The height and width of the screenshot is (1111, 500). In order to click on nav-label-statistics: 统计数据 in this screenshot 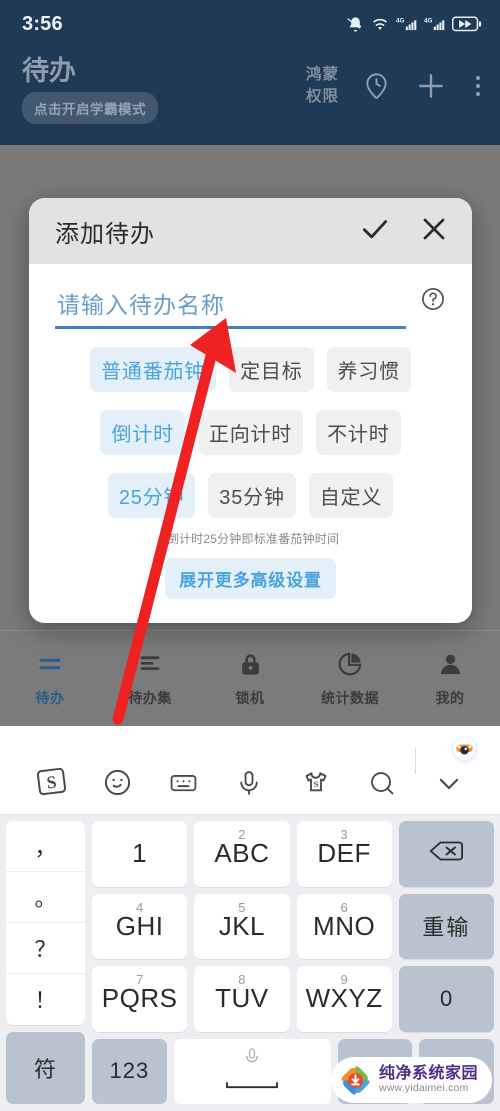, I will do `click(350, 698)`.